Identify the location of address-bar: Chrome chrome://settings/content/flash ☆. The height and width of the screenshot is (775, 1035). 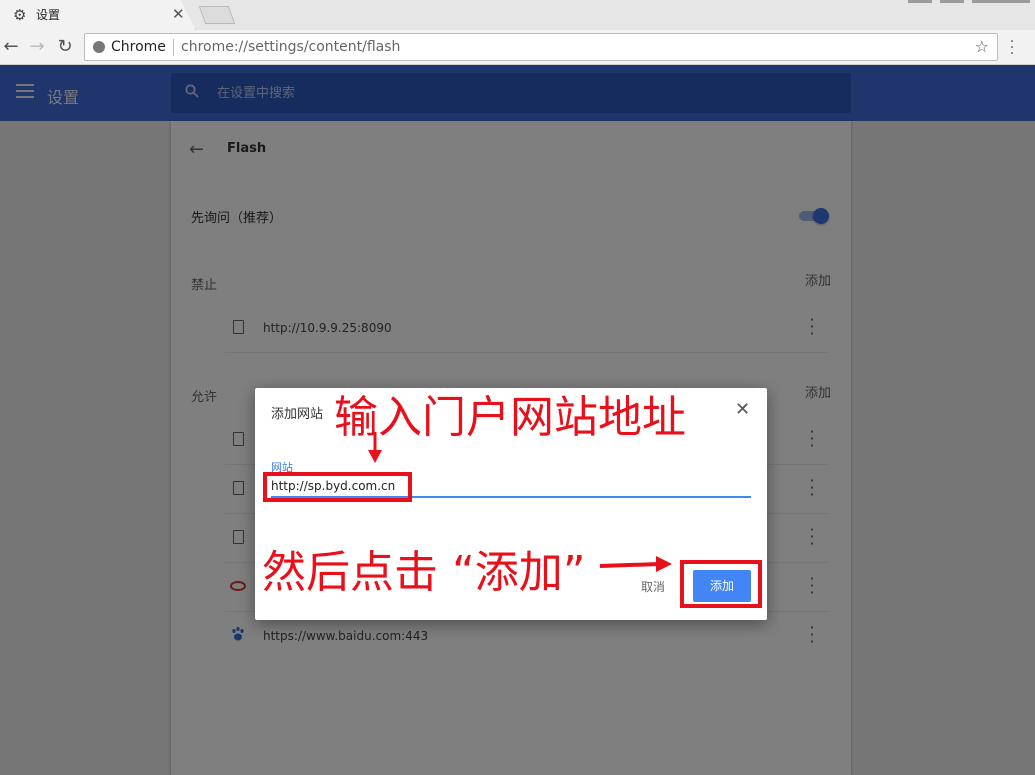
(541, 47).